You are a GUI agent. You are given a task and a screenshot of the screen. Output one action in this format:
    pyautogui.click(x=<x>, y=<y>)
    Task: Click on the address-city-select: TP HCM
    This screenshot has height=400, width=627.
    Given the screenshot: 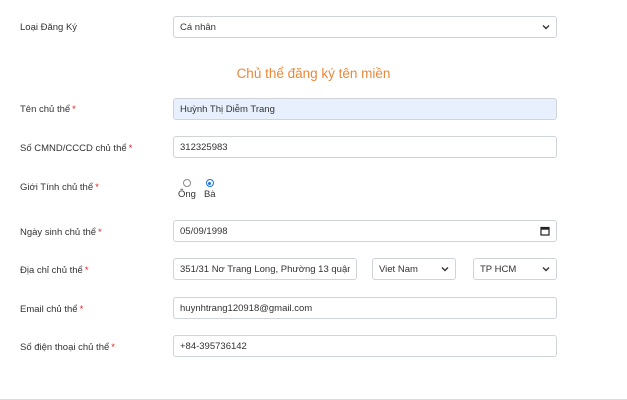 What is the action you would take?
    pyautogui.click(x=515, y=269)
    